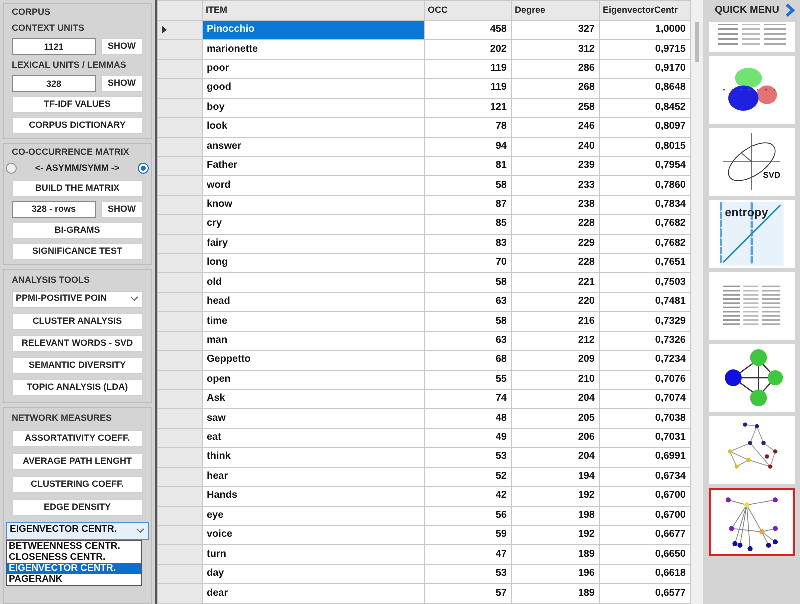 The image size is (800, 604). I want to click on table-row: saw 48 205 0,7038, so click(424, 418).